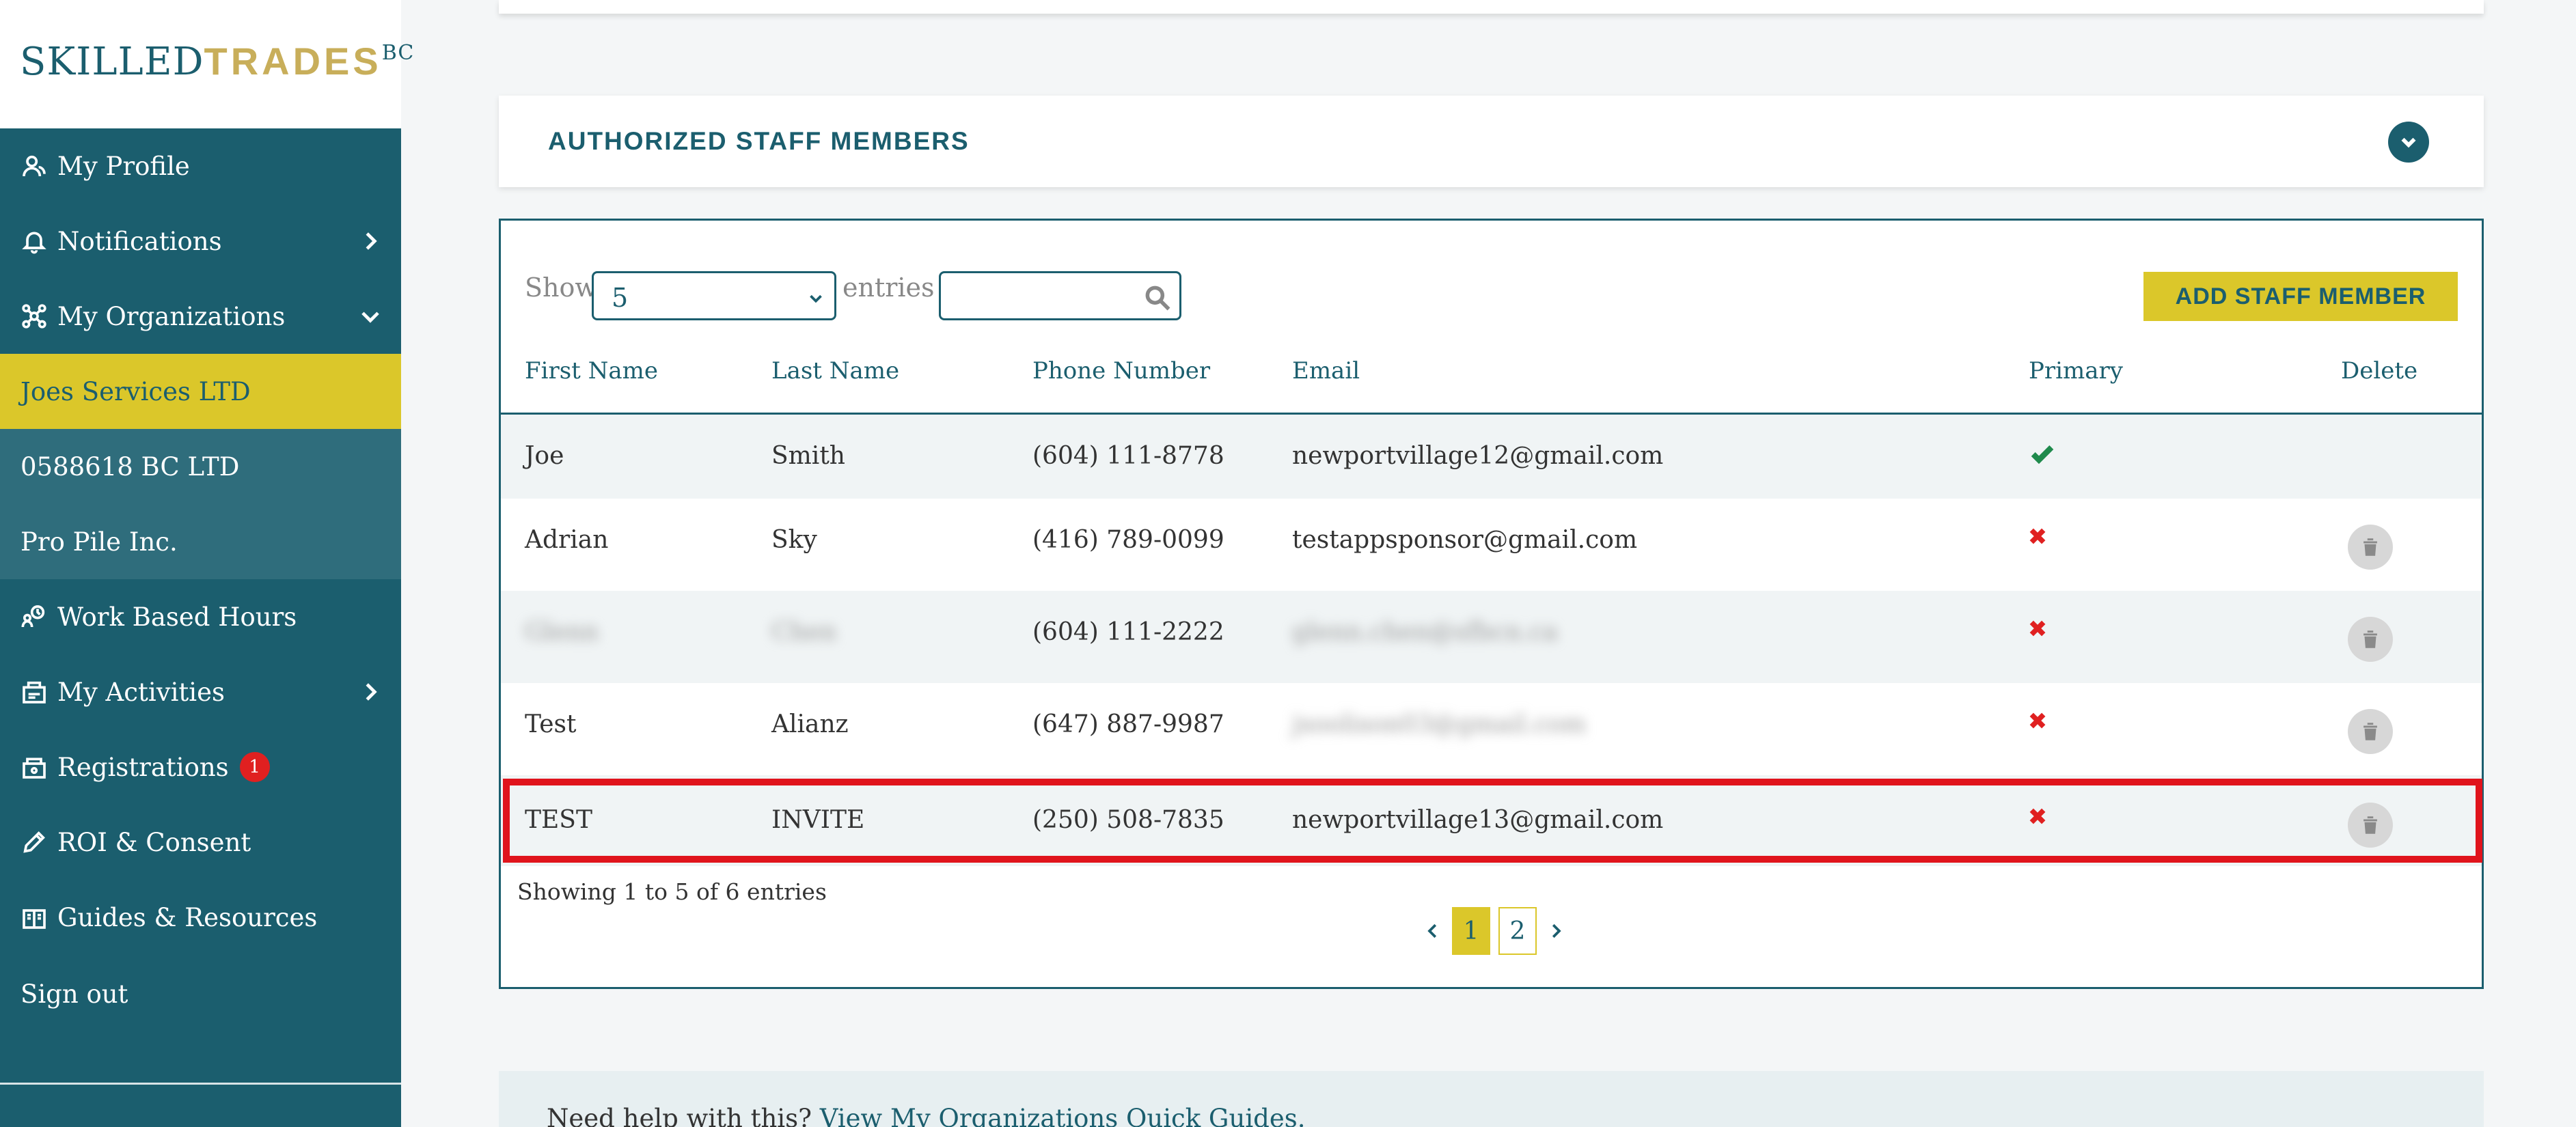  I want to click on cell-email: jsoolison03@gmail.com, so click(1439, 724).